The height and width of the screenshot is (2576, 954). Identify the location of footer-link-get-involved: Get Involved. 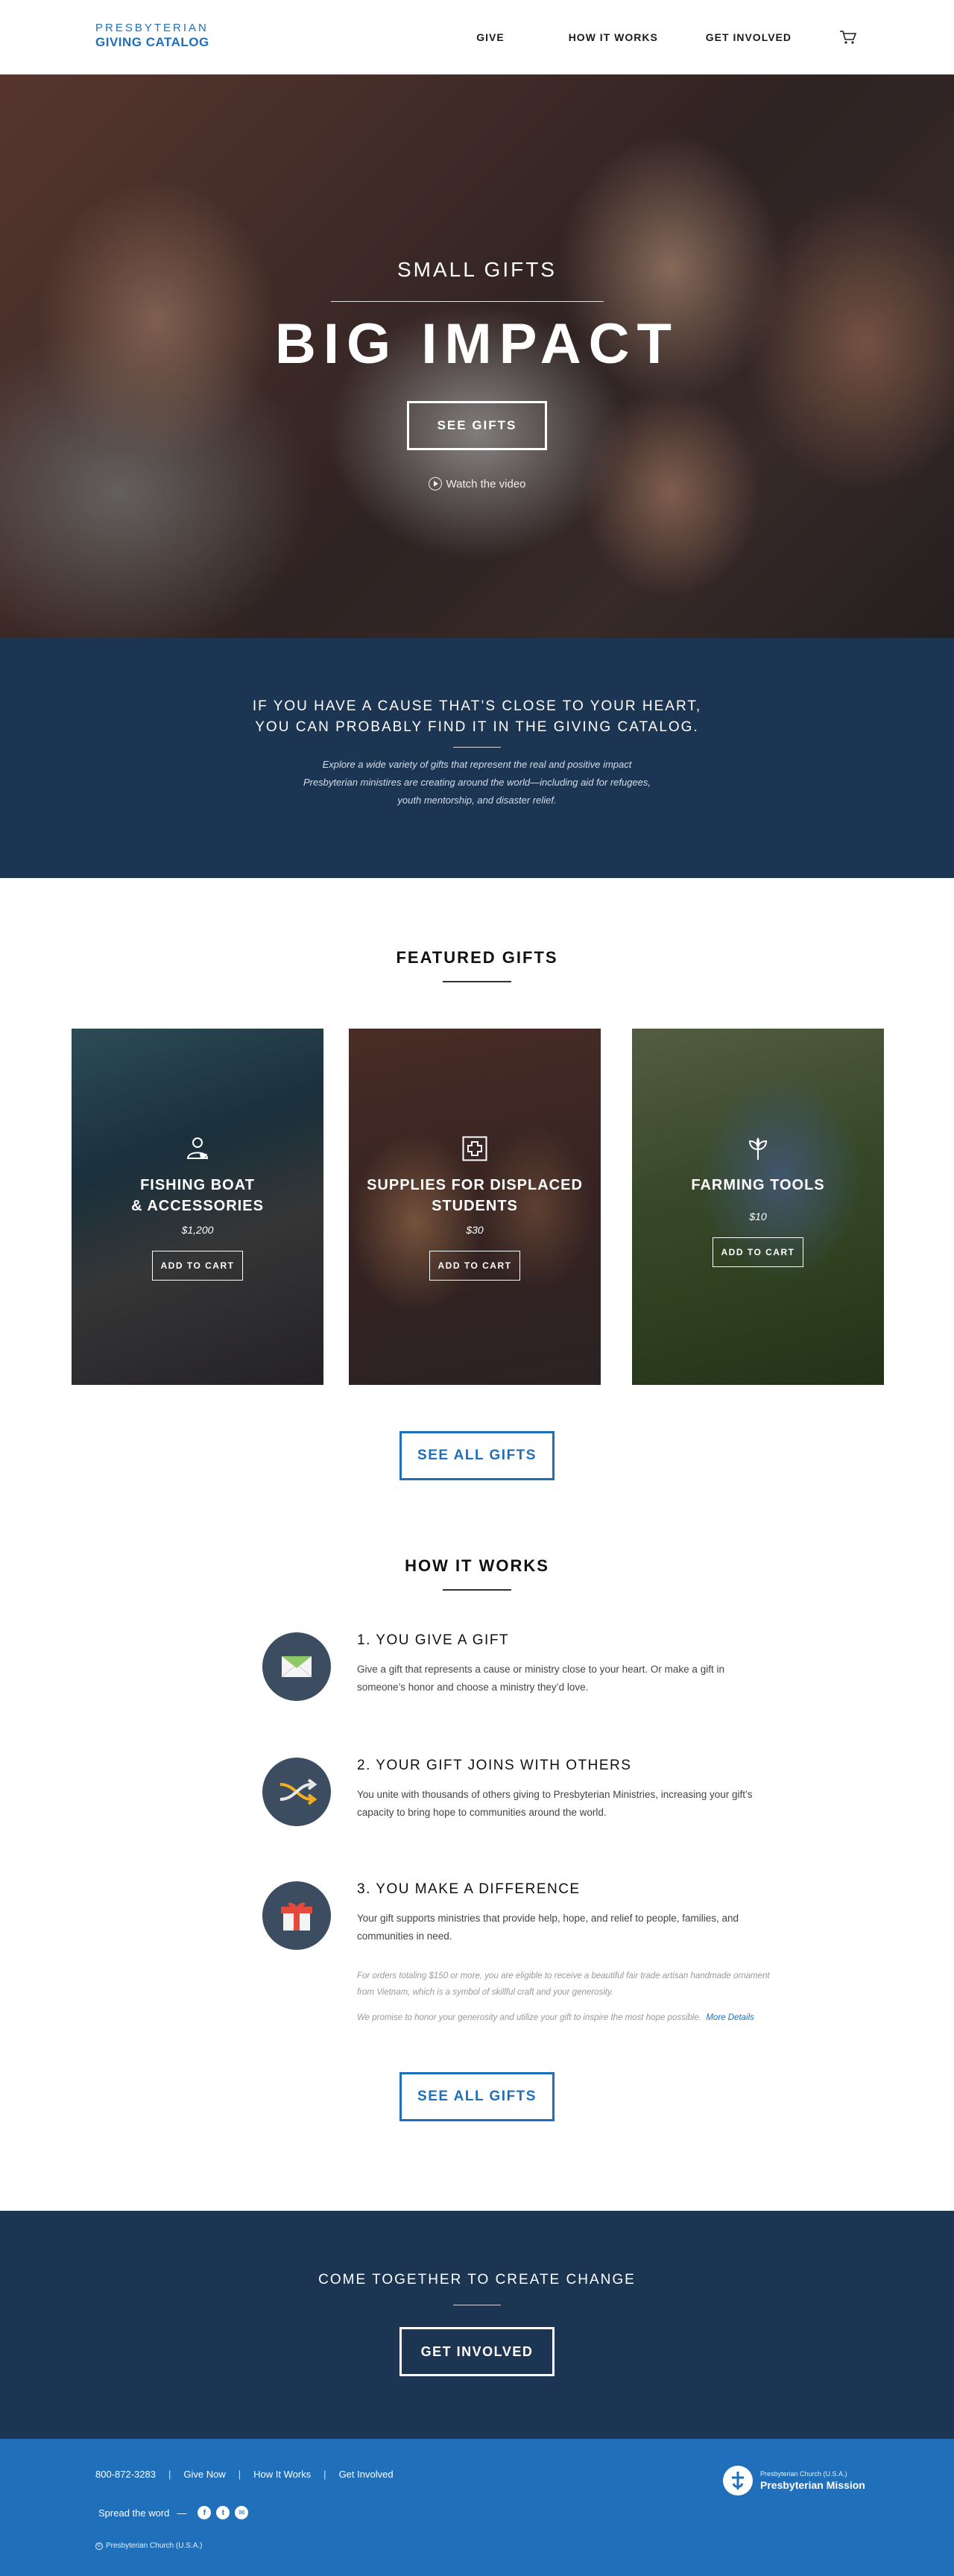
(367, 2474).